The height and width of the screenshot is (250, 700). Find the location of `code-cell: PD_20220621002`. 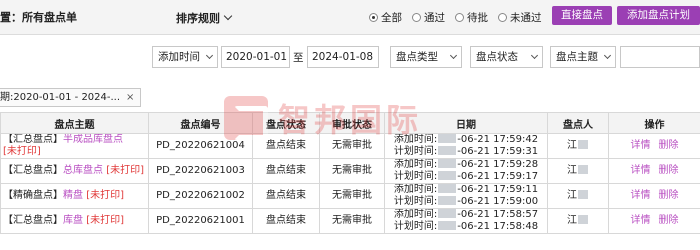

code-cell: PD_20220621002 is located at coordinates (200, 196).